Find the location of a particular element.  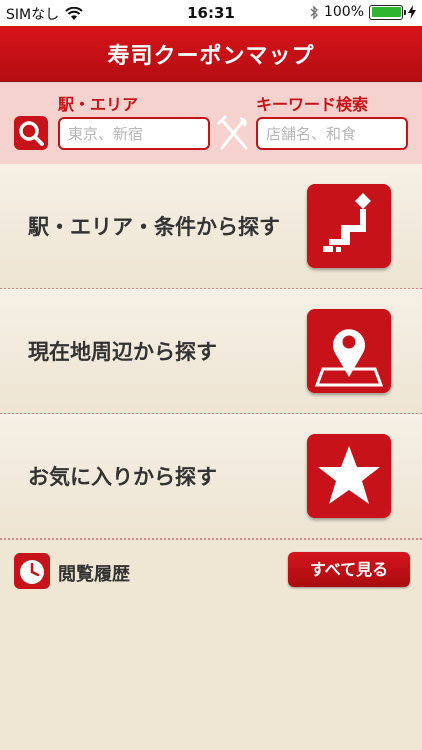

bluetooth-icon is located at coordinates (314, 12).